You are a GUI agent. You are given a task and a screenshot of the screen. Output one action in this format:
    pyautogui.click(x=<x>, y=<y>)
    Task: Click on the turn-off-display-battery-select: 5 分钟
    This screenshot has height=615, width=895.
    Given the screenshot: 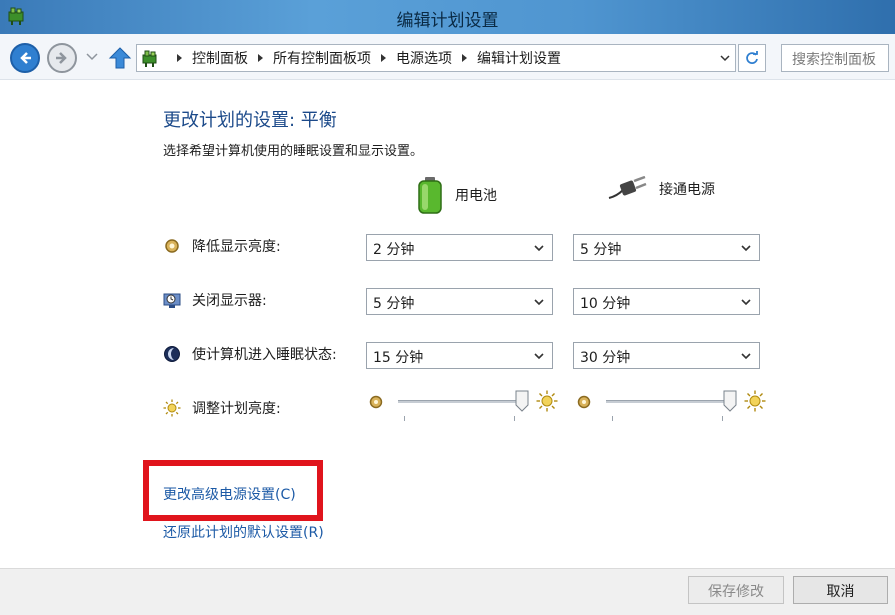 What is the action you would take?
    pyautogui.click(x=459, y=301)
    